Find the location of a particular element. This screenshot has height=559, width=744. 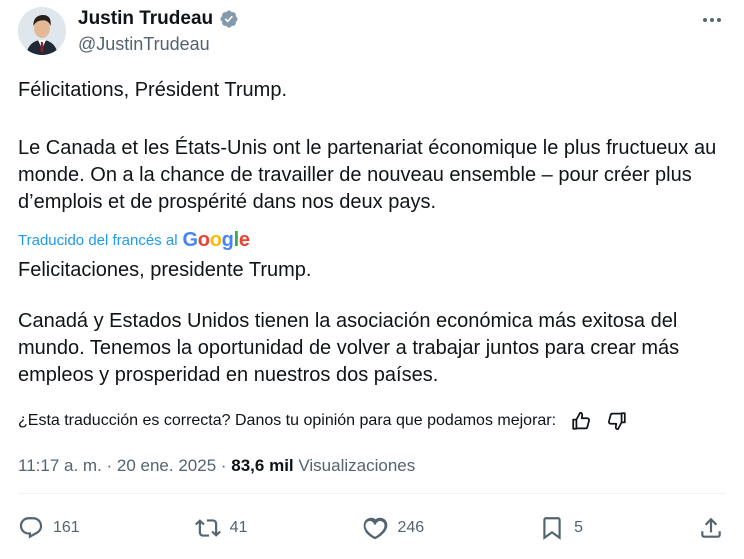

reply-count: 161 is located at coordinates (66, 527).